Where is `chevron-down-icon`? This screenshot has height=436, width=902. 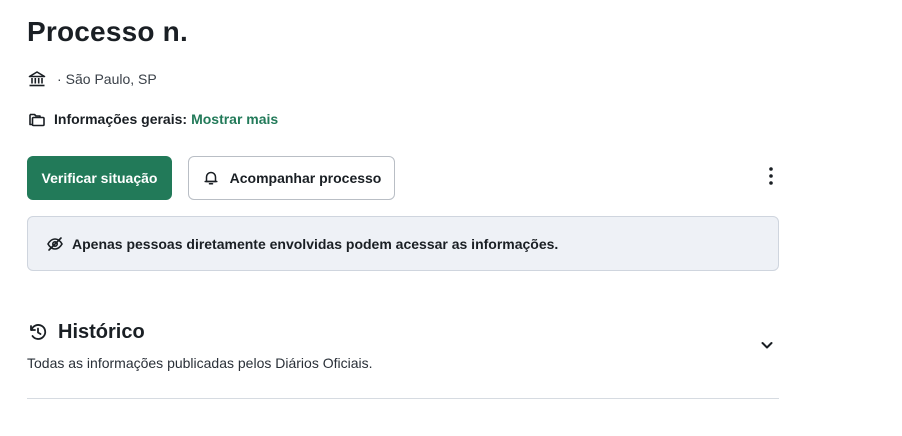 chevron-down-icon is located at coordinates (767, 346).